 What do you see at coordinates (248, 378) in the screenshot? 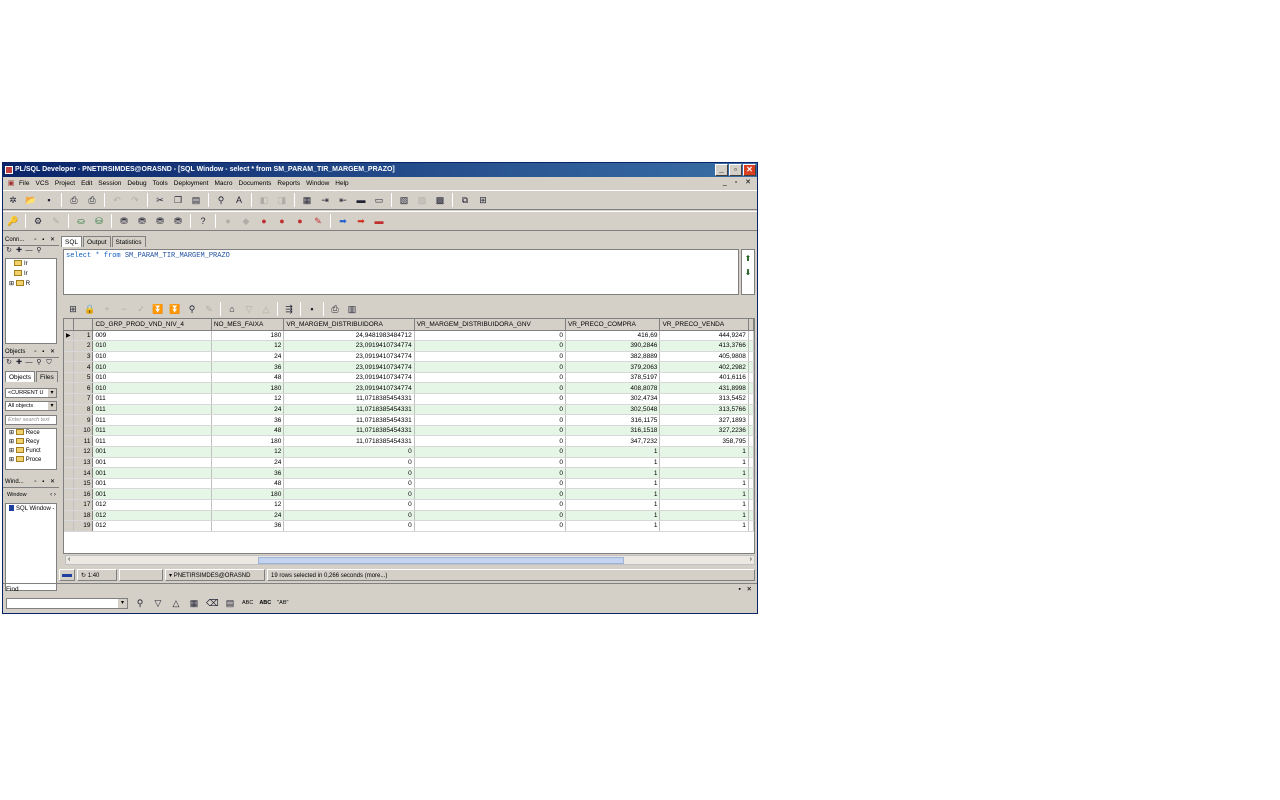
I see `table-cell: 48` at bounding box center [248, 378].